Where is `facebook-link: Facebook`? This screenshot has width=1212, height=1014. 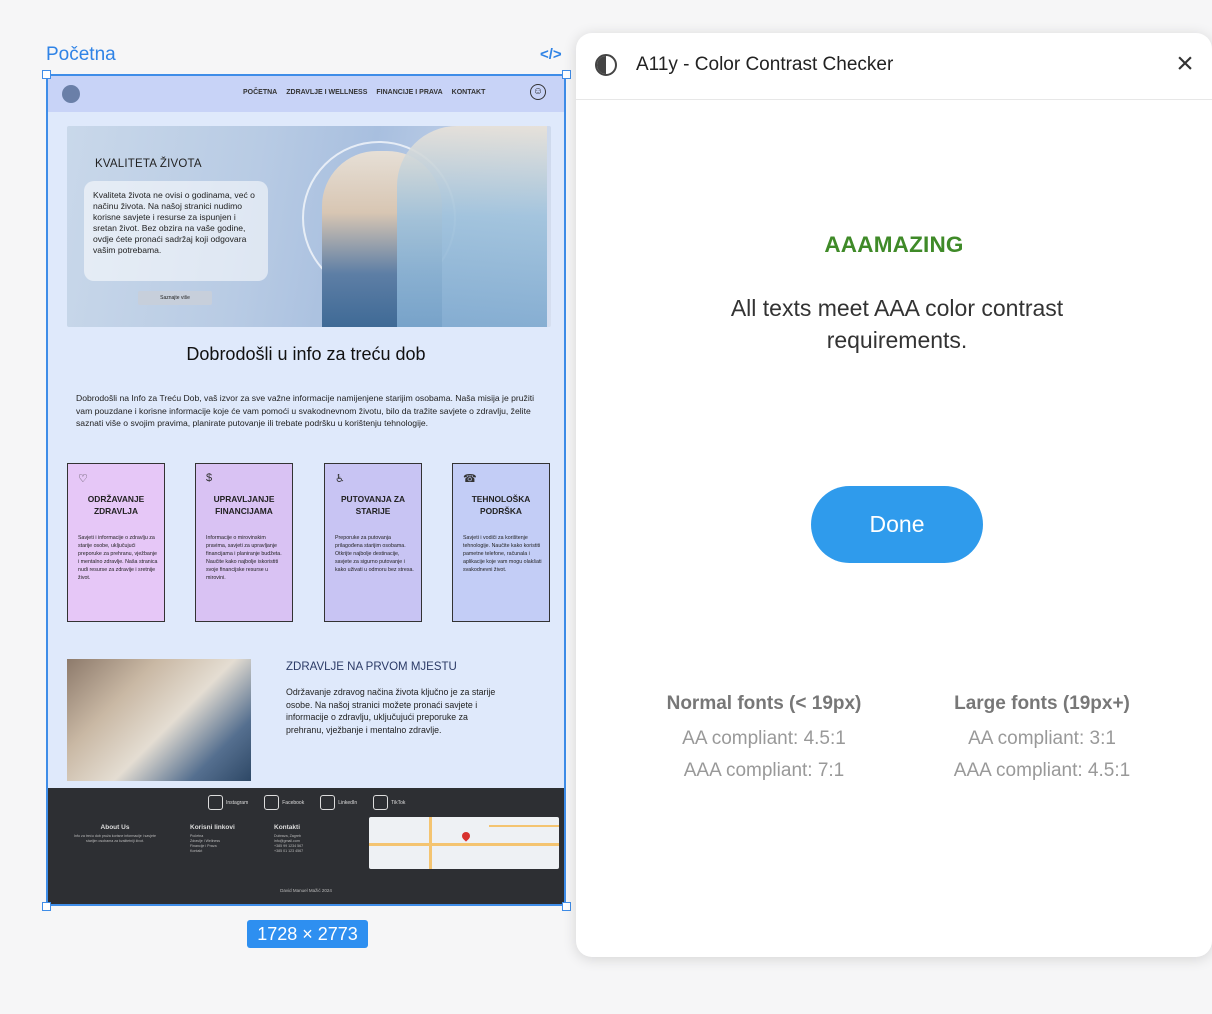 facebook-link: Facebook is located at coordinates (284, 802).